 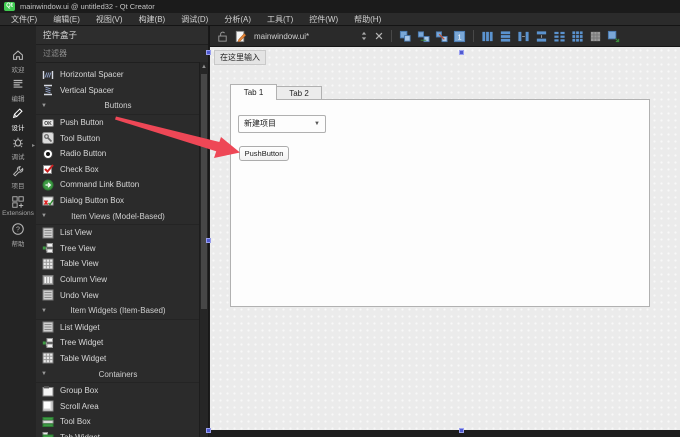 I want to click on splitter-vertical-icon, so click(x=541, y=36).